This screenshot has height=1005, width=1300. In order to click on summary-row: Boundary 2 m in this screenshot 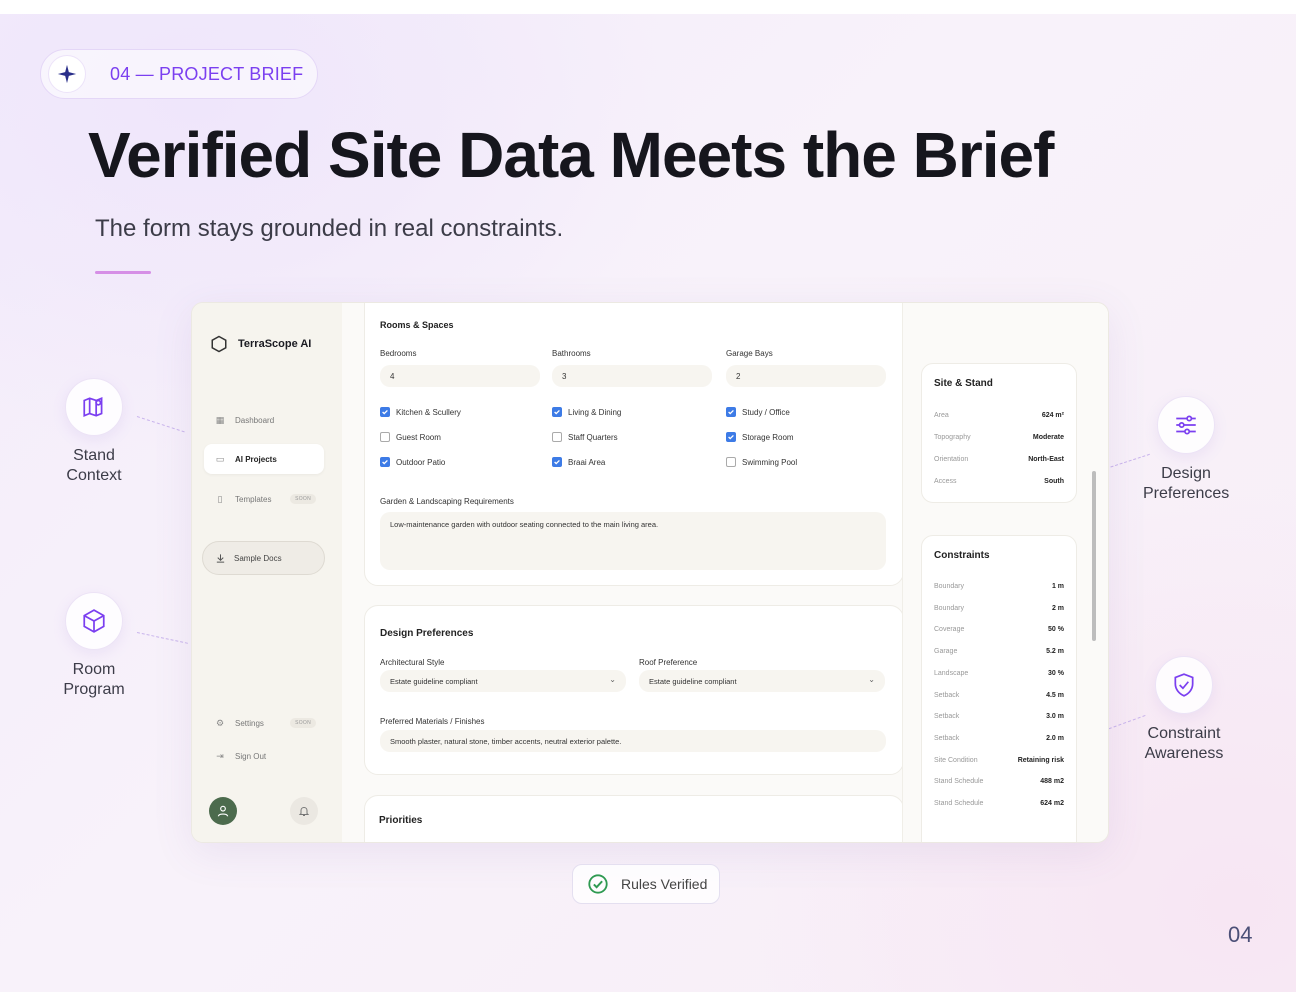, I will do `click(999, 608)`.